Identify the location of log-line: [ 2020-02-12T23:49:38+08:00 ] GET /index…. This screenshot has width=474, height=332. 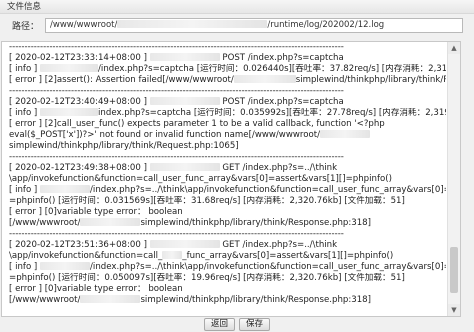
(227, 168).